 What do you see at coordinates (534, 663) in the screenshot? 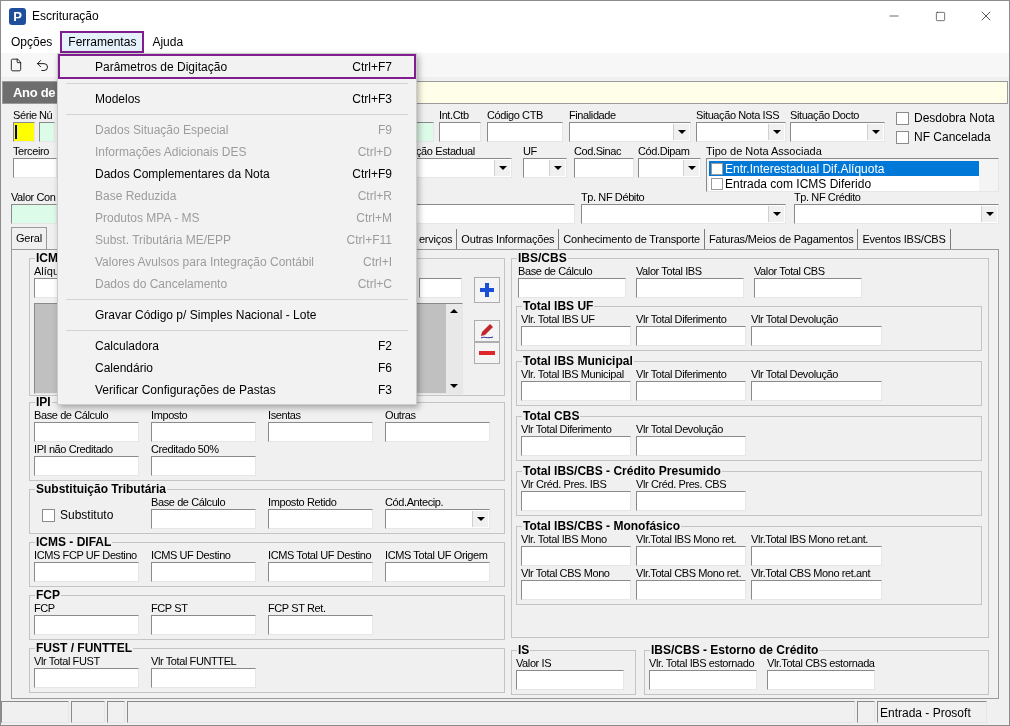
I see `field-label: Valor IS` at bounding box center [534, 663].